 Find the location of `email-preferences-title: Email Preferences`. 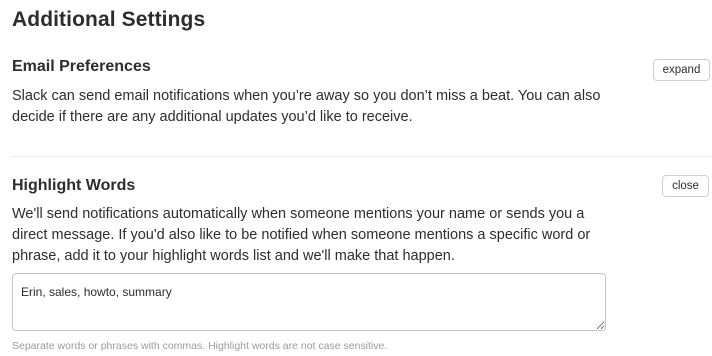

email-preferences-title: Email Preferences is located at coordinates (81, 66).